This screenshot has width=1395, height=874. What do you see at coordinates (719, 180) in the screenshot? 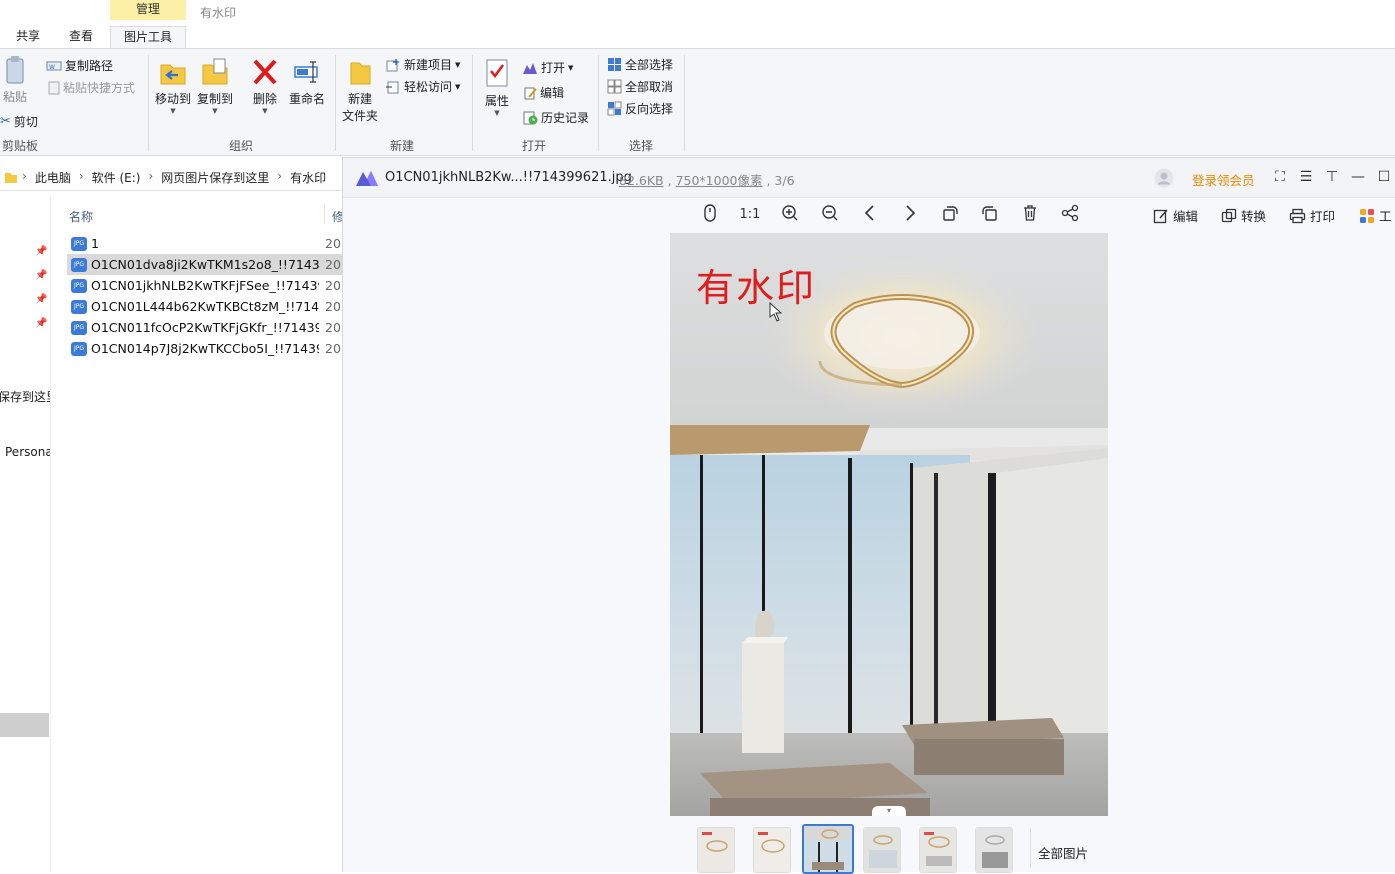
I see `file-dimensions-link: 750*1000像素` at bounding box center [719, 180].